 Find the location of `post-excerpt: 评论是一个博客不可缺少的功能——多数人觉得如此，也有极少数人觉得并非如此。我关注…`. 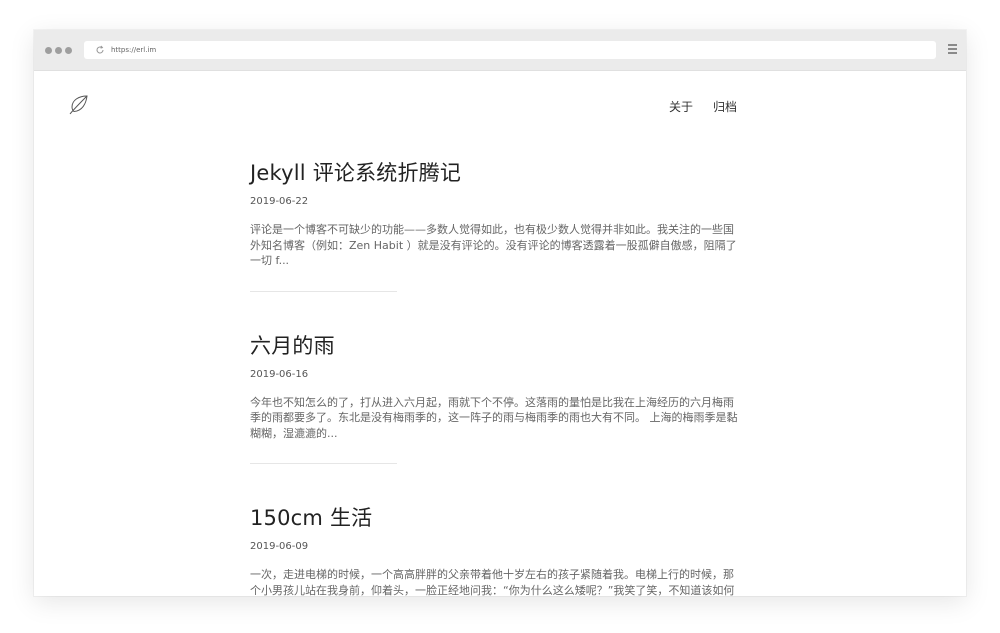

post-excerpt: 评论是一个博客不可缺少的功能——多数人觉得如此，也有极少数人觉得并非如此。我关注… is located at coordinates (493, 245).